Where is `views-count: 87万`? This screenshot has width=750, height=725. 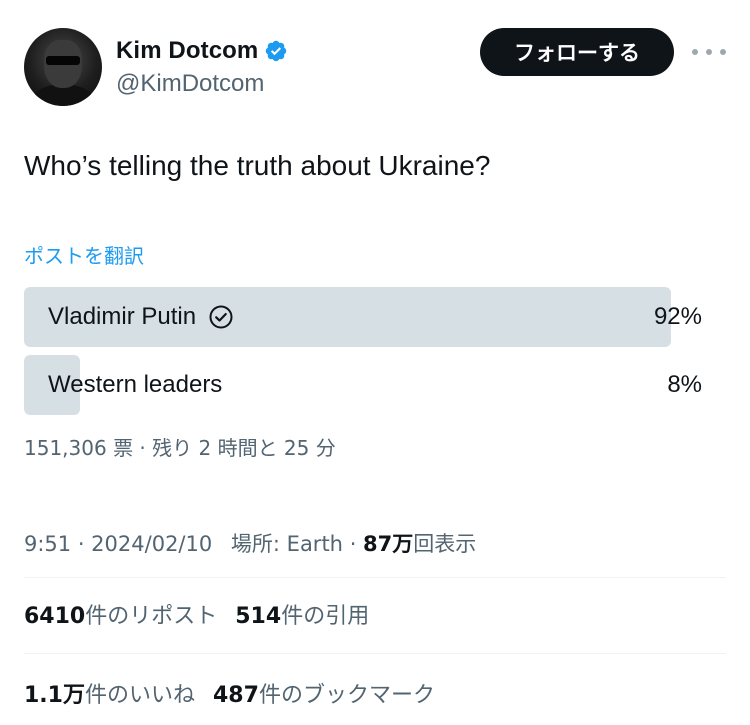
views-count: 87万 is located at coordinates (388, 544).